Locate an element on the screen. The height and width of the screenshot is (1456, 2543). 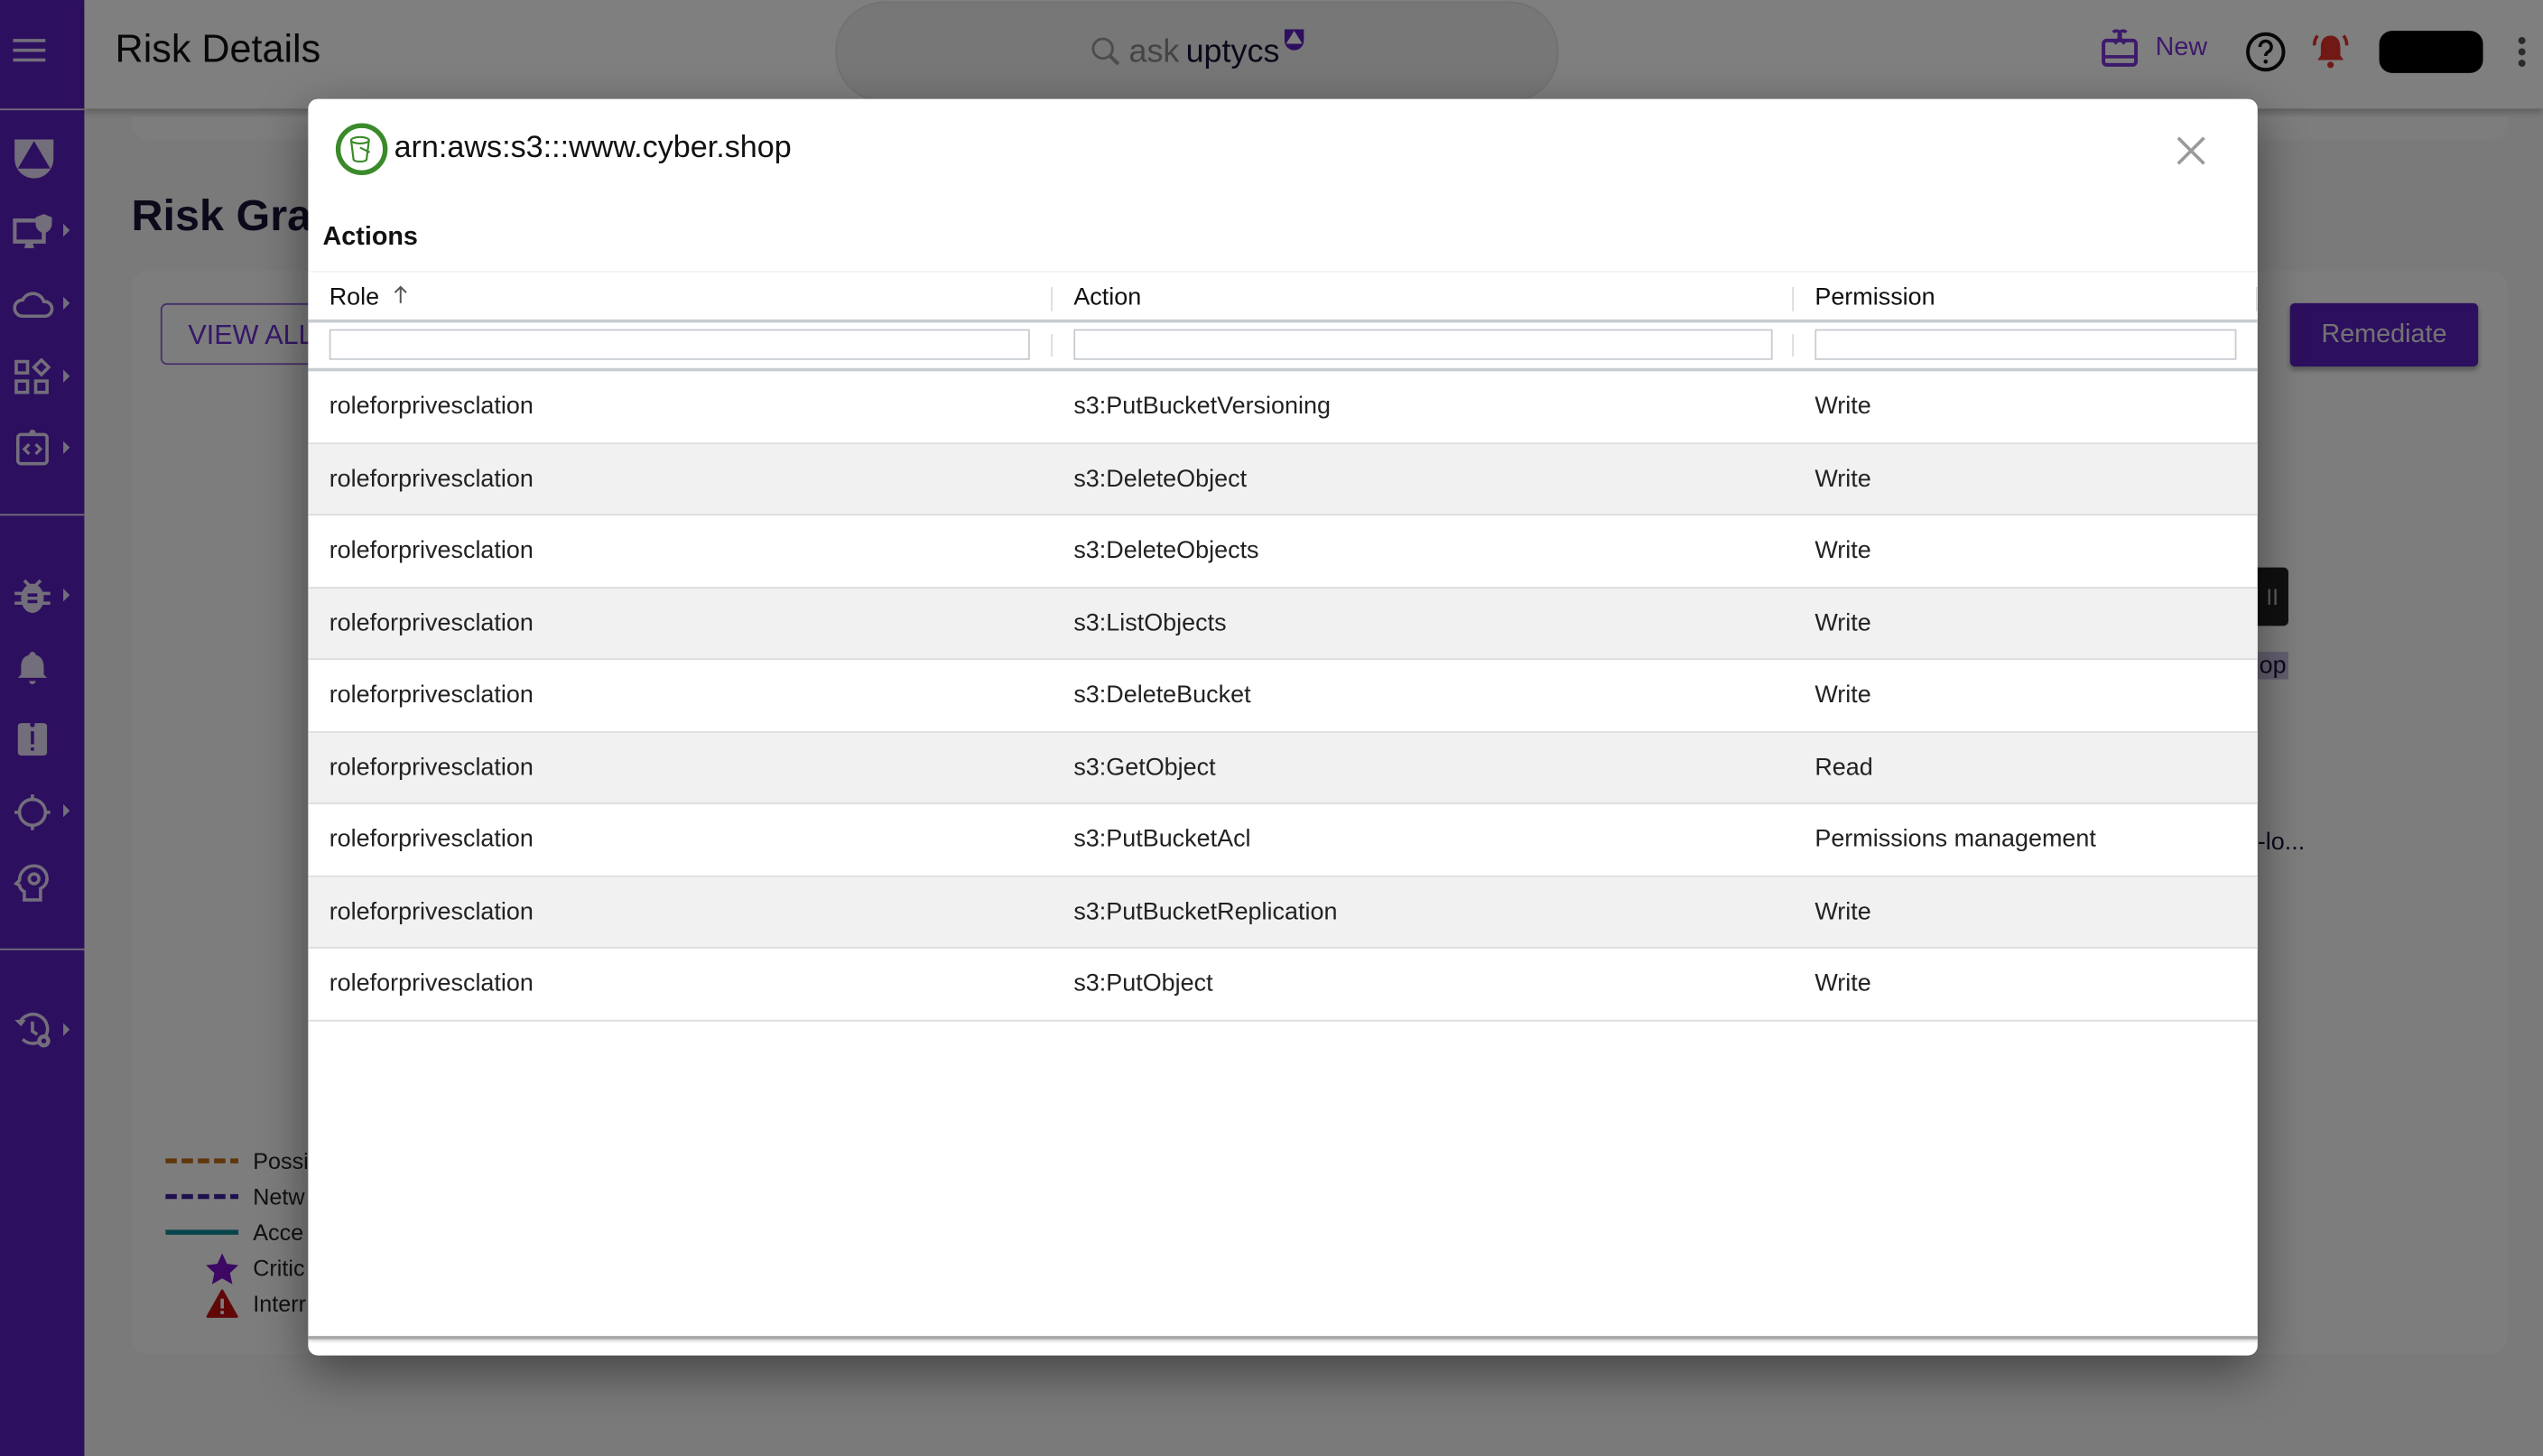
column-label: Role is located at coordinates (354, 297).